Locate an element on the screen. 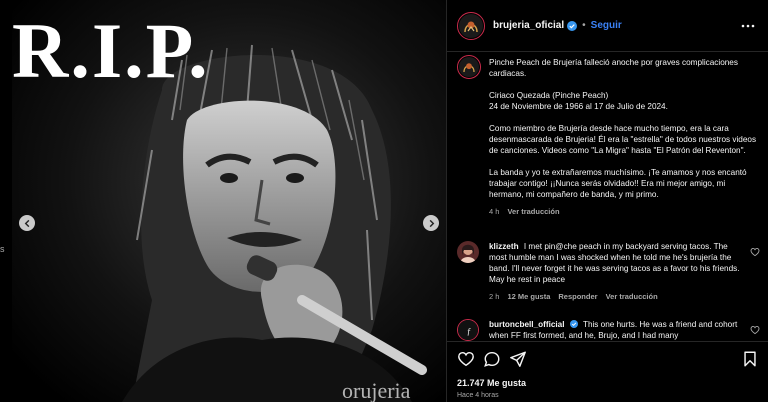  comment-avatar: ƒ is located at coordinates (468, 330).